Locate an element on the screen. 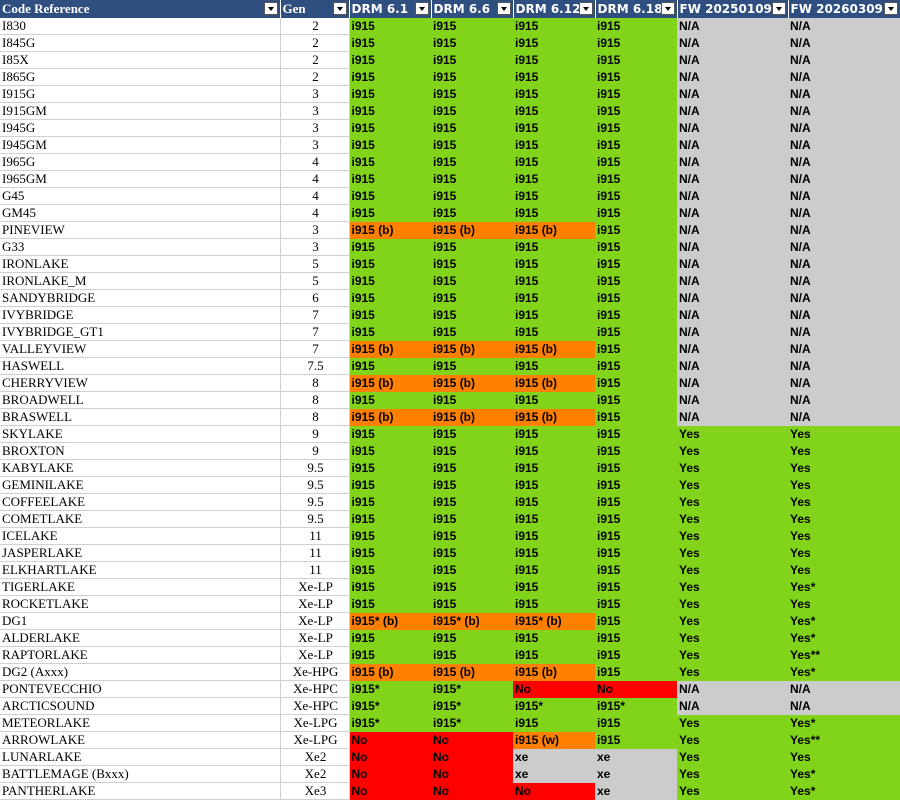 Image resolution: width=900 pixels, height=801 pixels. cell-code-reference: DG2 (Axxx) is located at coordinates (140, 672).